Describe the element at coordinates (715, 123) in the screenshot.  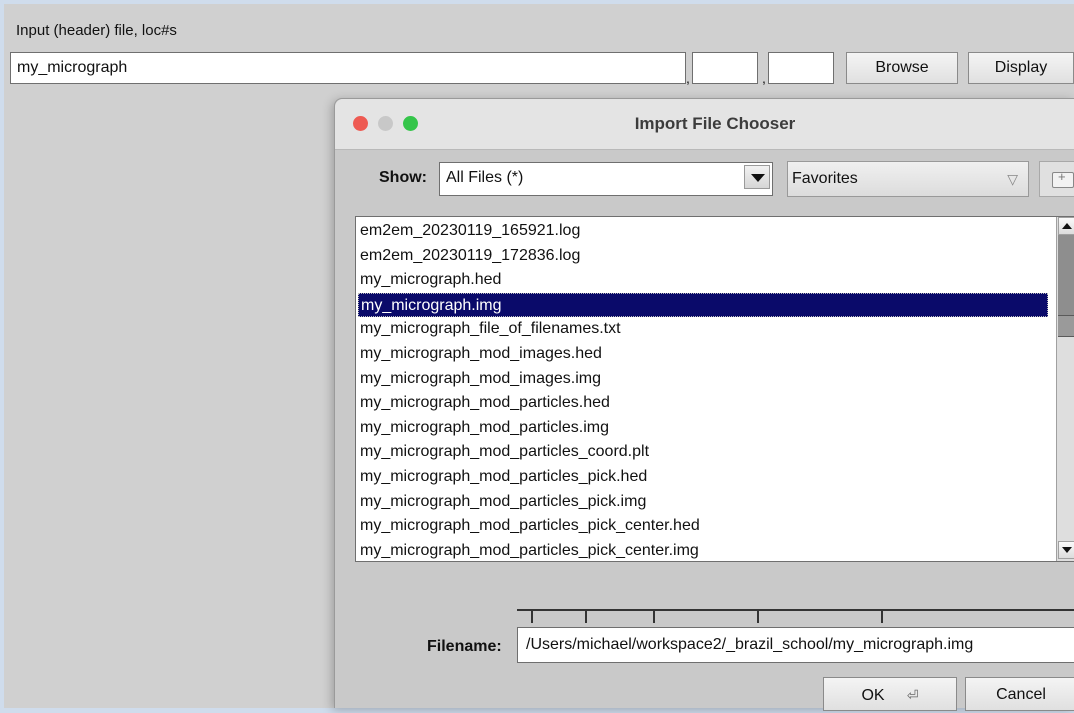
I see `dialog-title: Import File Chooser` at that location.